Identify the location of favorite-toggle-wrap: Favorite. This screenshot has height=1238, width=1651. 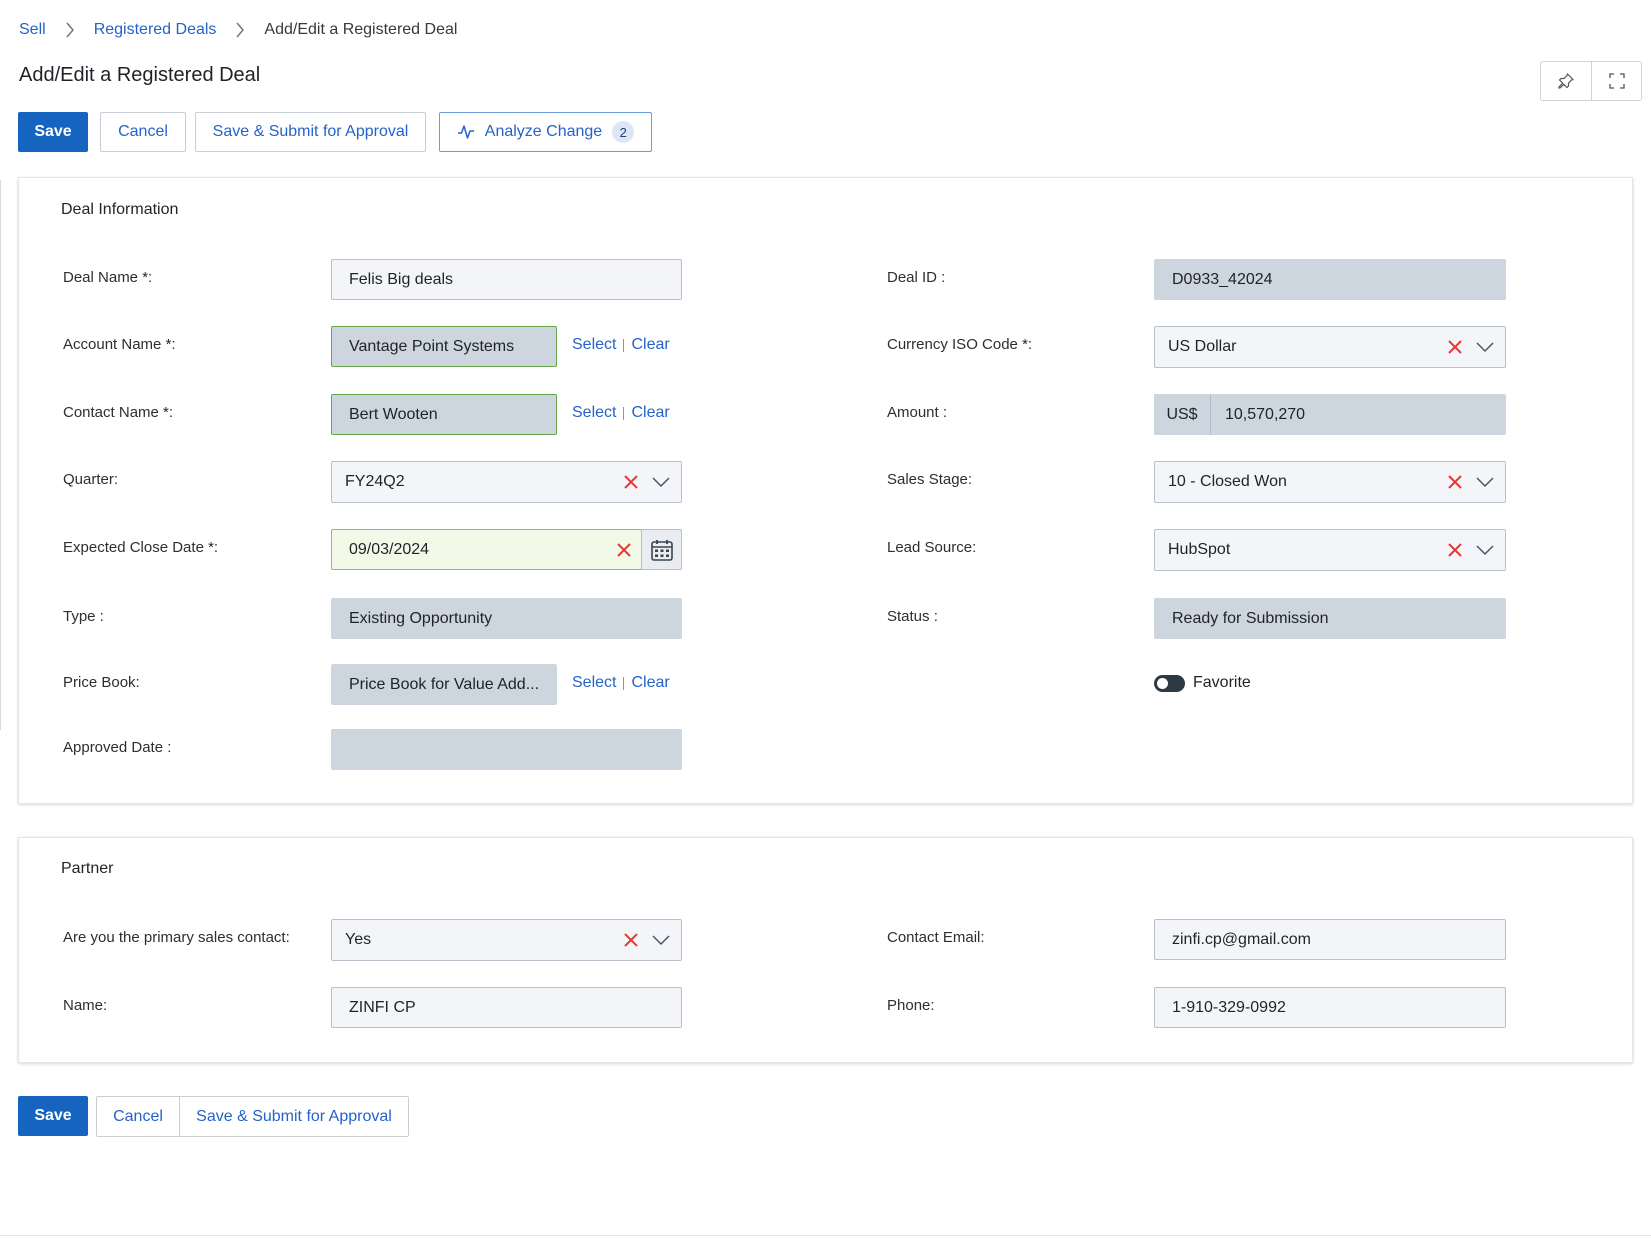
(1202, 683).